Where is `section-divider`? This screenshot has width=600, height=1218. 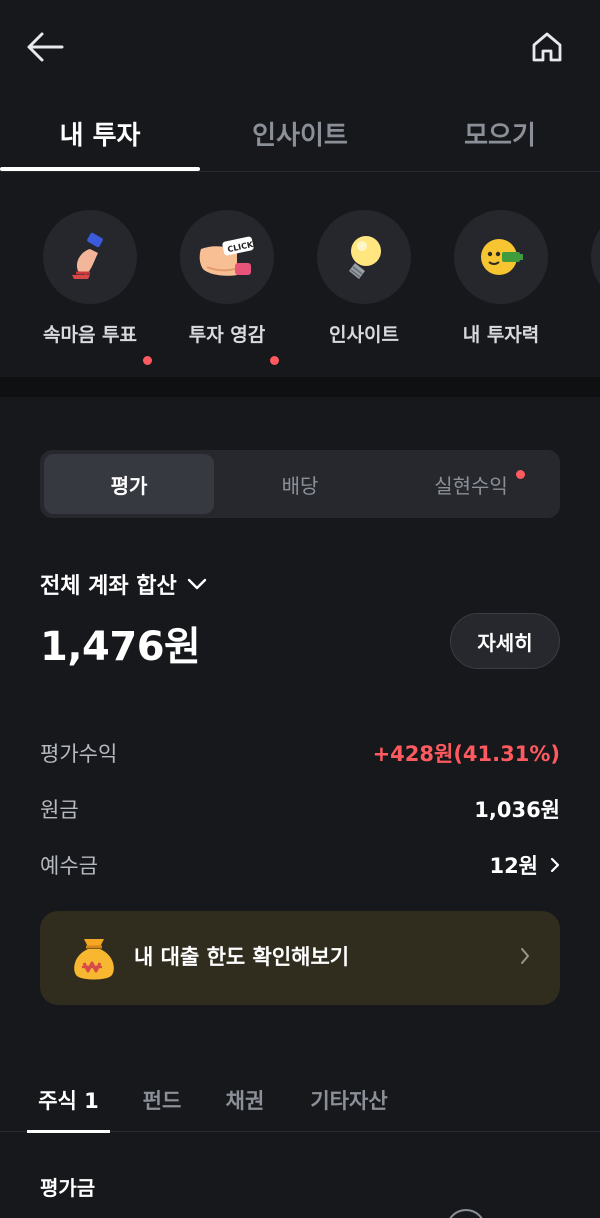
section-divider is located at coordinates (300, 387).